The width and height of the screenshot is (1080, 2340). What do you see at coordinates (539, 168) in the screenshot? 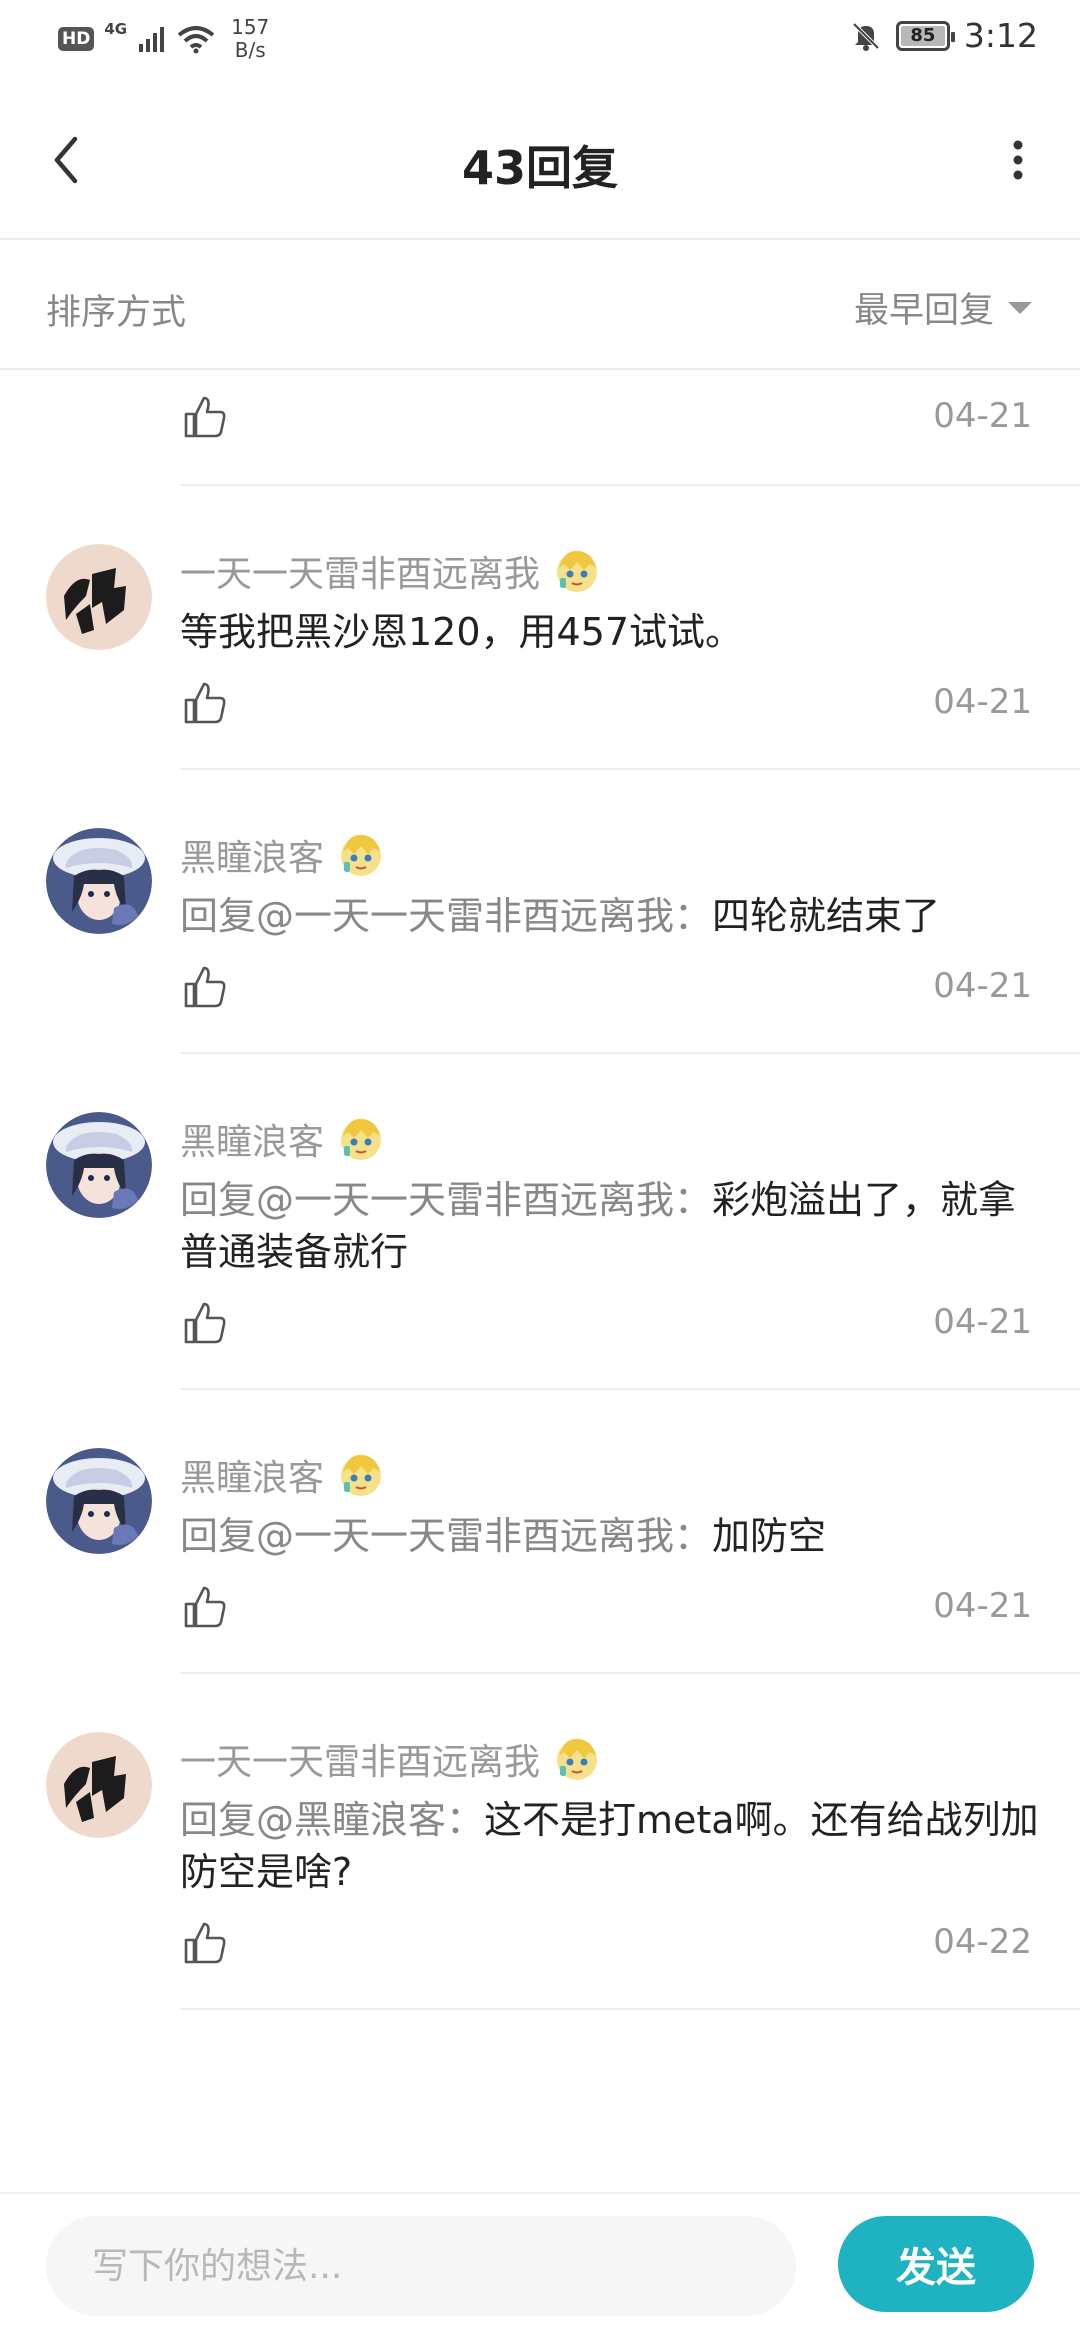
I see `page-title: 43回复` at bounding box center [539, 168].